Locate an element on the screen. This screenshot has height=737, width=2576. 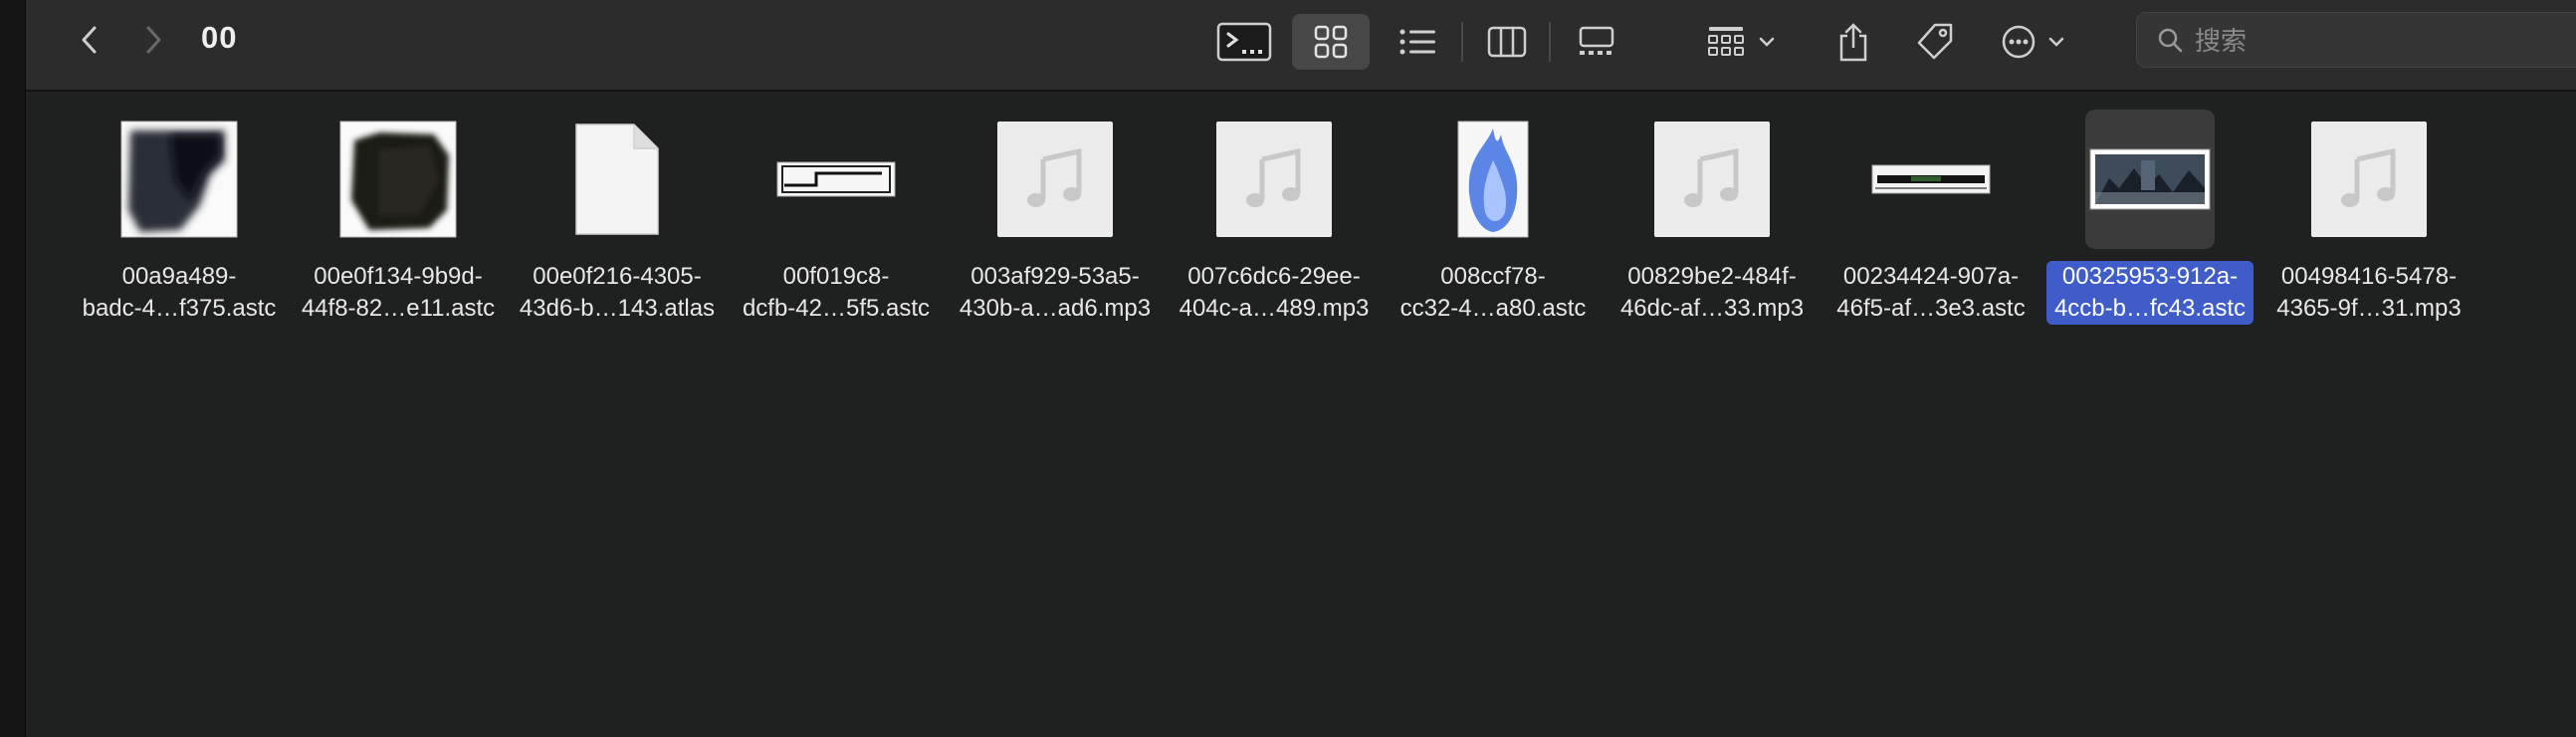
file-name: 00498416-5478- 4365-9f…31.mp3 is located at coordinates (2369, 293).